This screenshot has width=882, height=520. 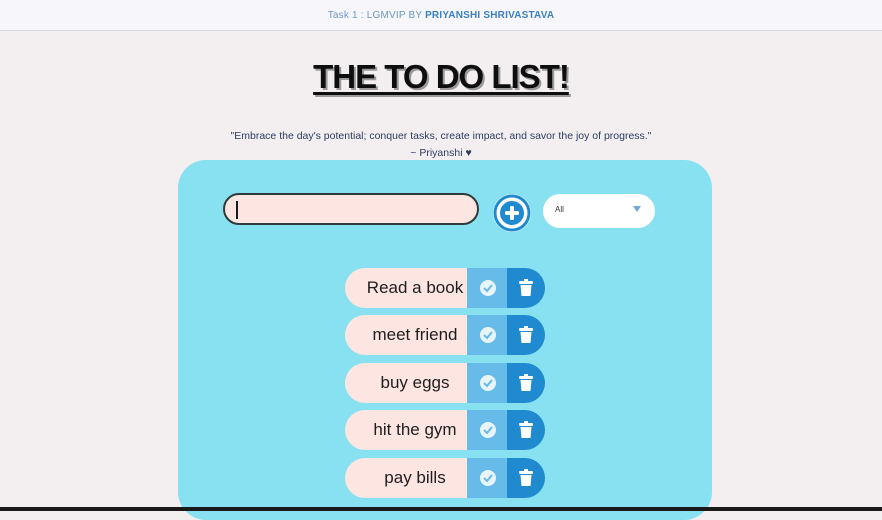 What do you see at coordinates (351, 209) in the screenshot?
I see `task-input` at bounding box center [351, 209].